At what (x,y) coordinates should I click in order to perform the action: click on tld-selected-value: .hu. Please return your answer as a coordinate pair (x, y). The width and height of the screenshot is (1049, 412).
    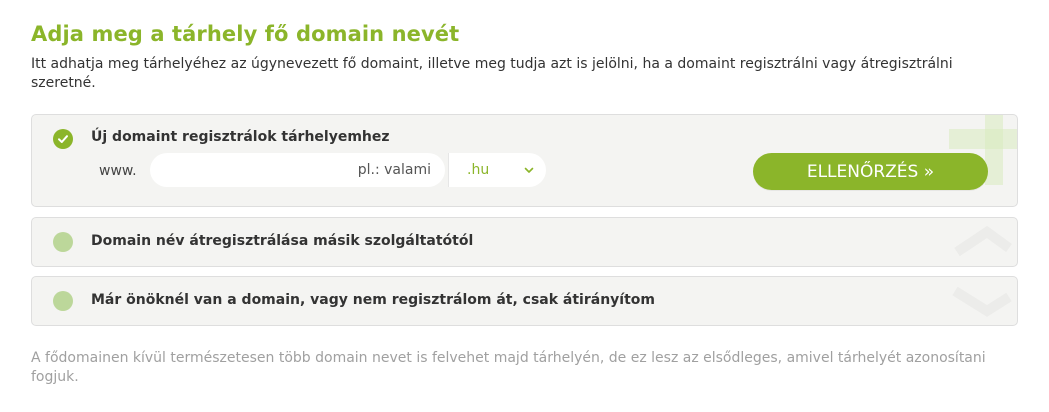
    Looking at the image, I should click on (478, 170).